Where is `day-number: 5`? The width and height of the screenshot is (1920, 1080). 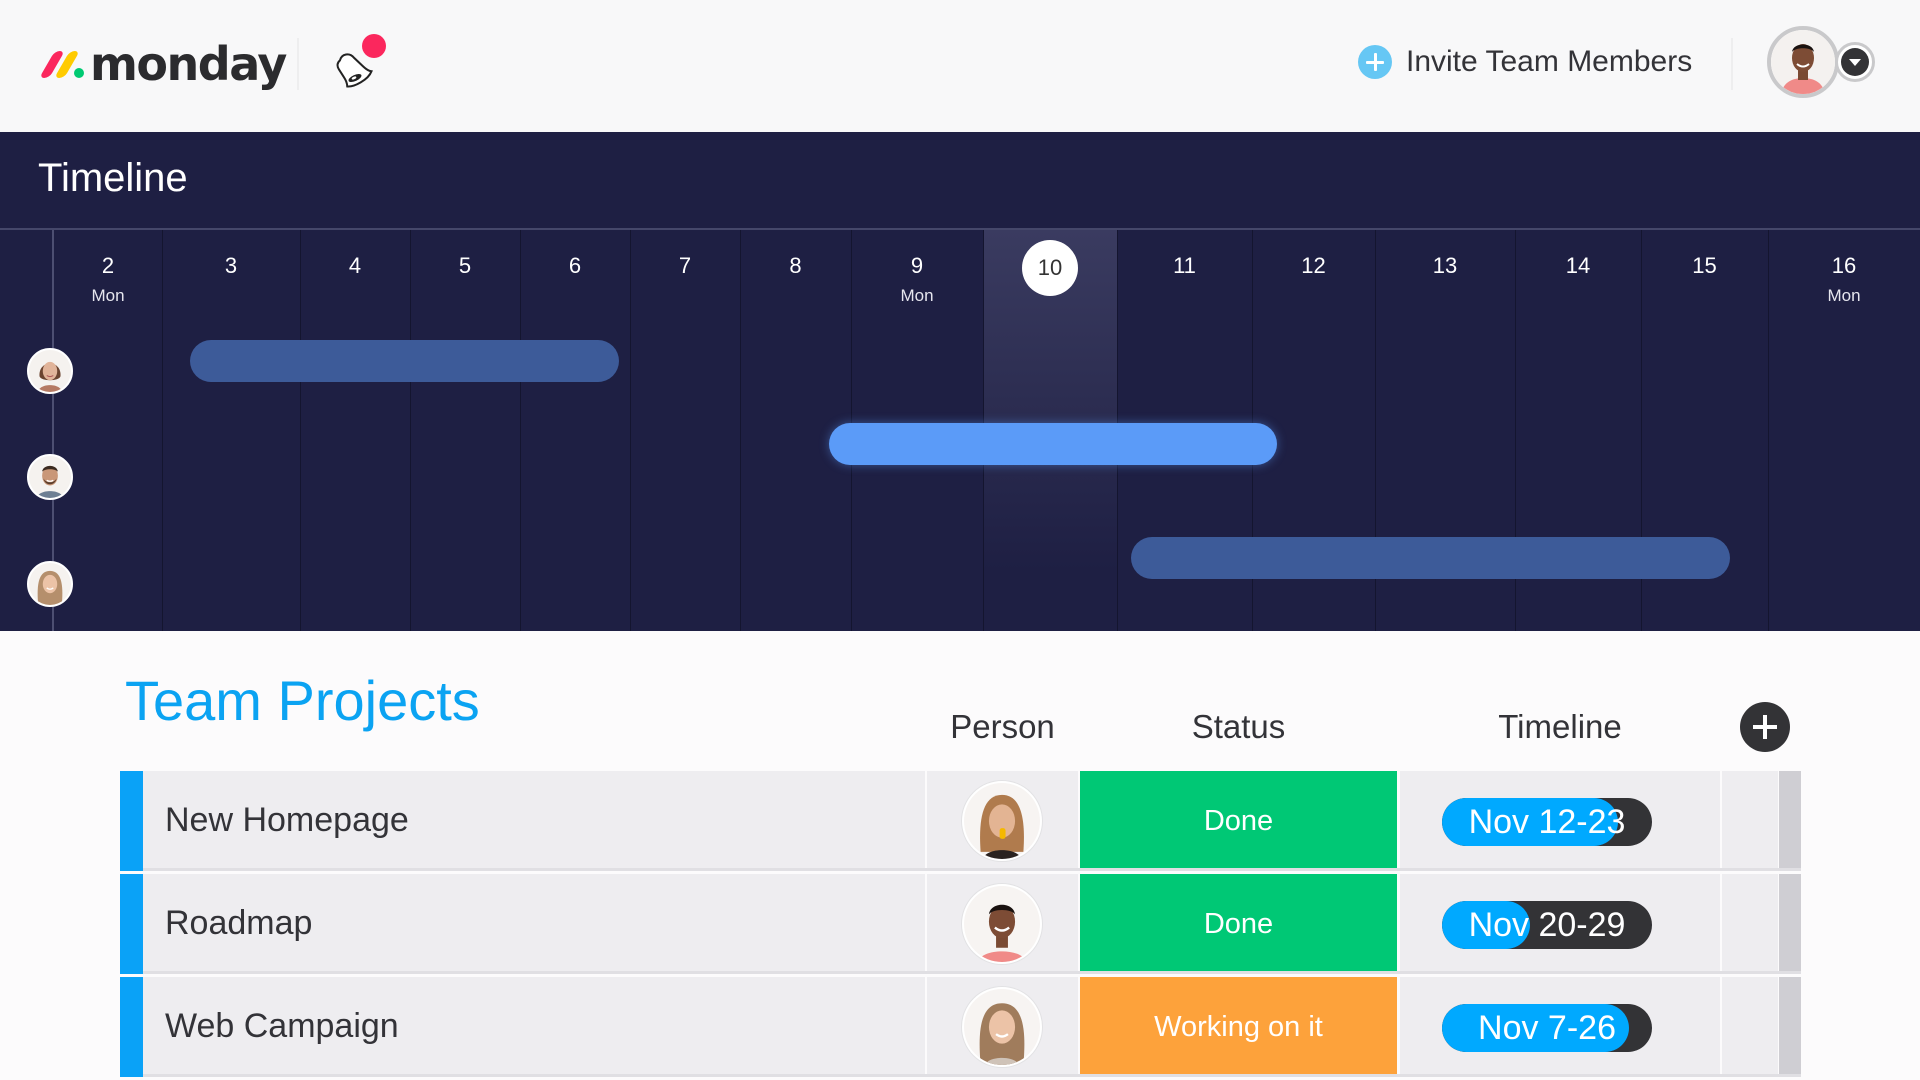 day-number: 5 is located at coordinates (465, 265).